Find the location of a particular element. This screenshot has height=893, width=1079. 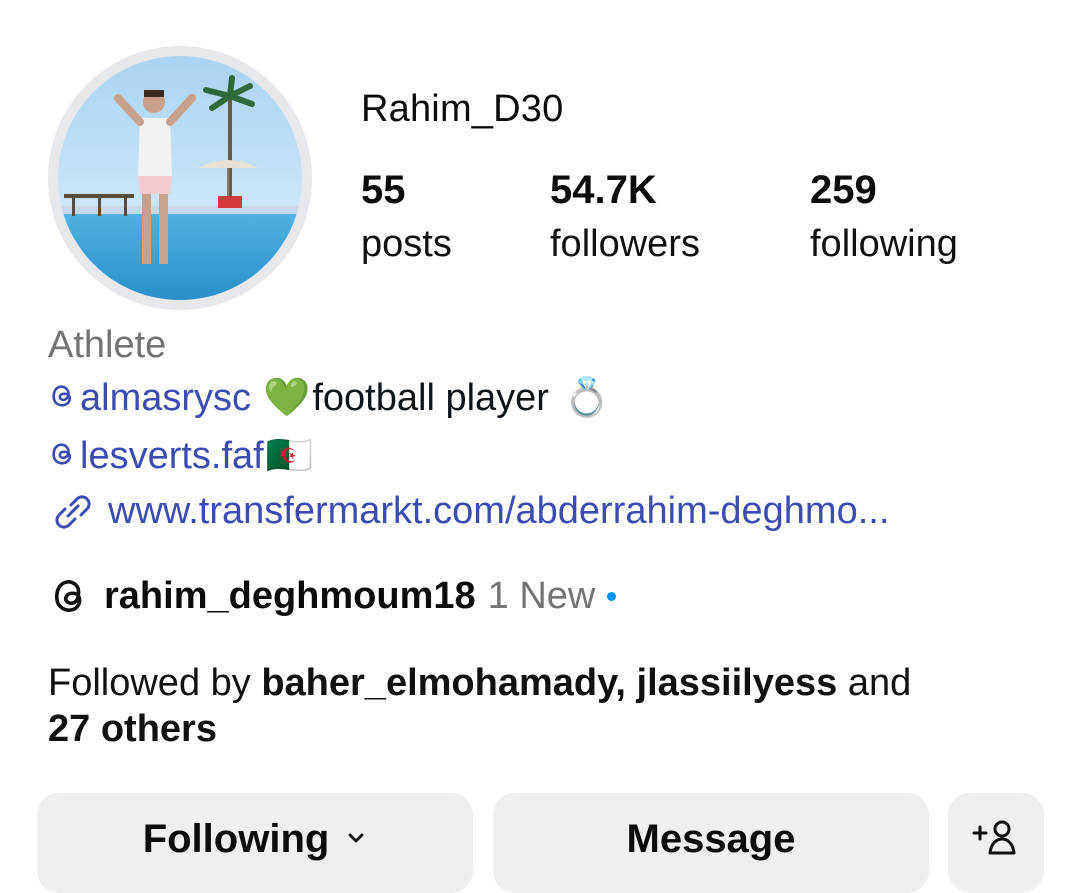

bio-line-2: lesverts.faf 🇩🇿 is located at coordinates (180, 456).